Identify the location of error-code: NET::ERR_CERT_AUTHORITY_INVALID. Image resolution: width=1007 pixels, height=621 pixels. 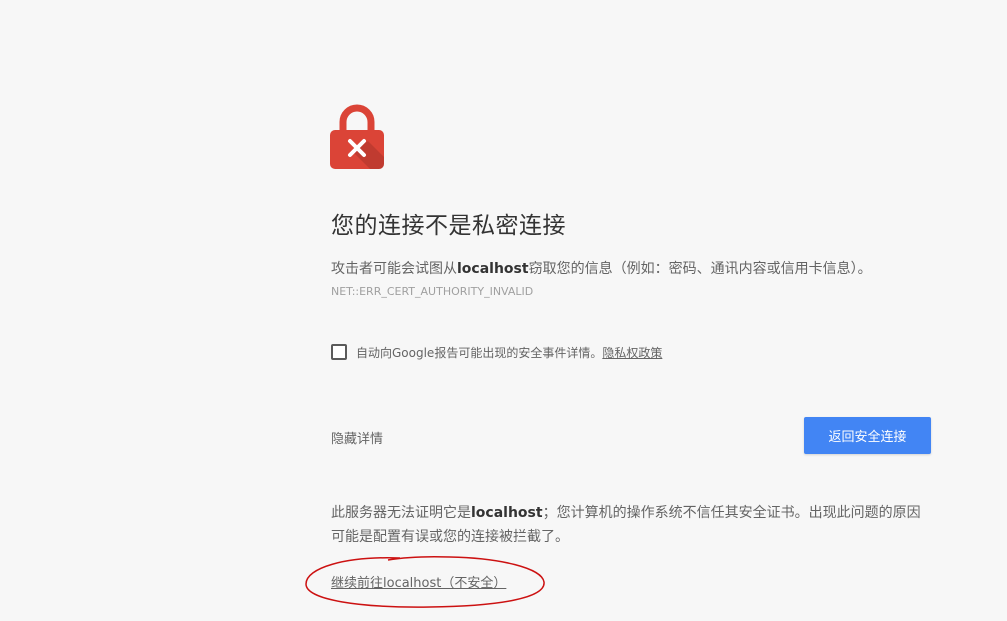
(432, 291).